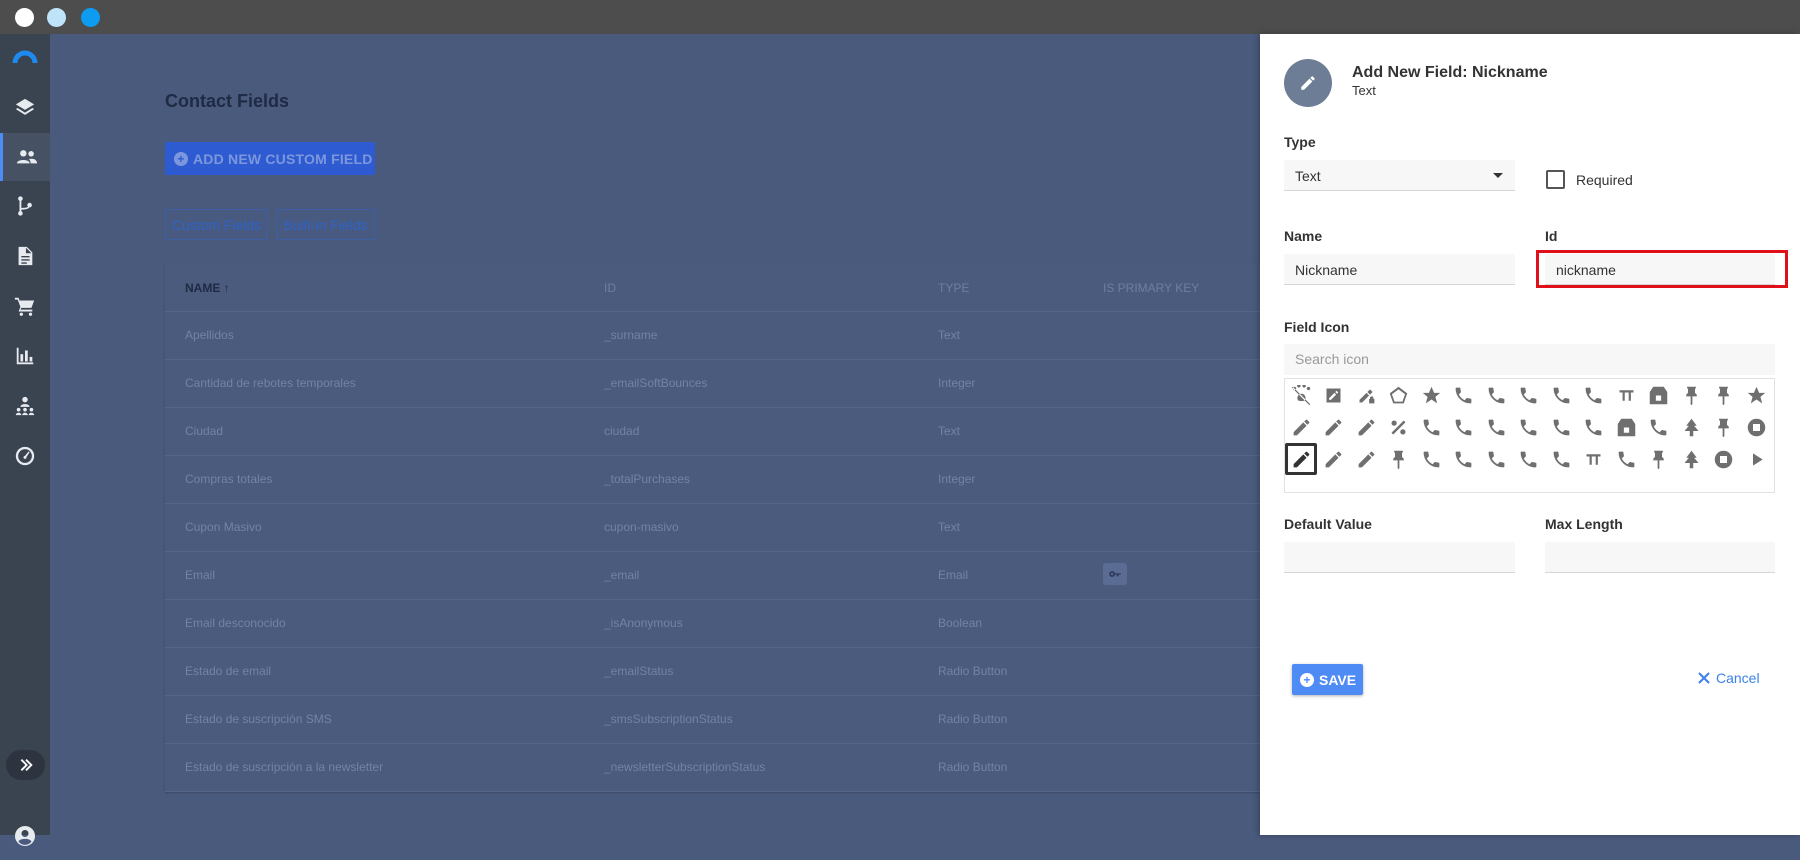 This screenshot has width=1800, height=860. What do you see at coordinates (1327, 679) in the screenshot?
I see `save-button: + SAVE` at bounding box center [1327, 679].